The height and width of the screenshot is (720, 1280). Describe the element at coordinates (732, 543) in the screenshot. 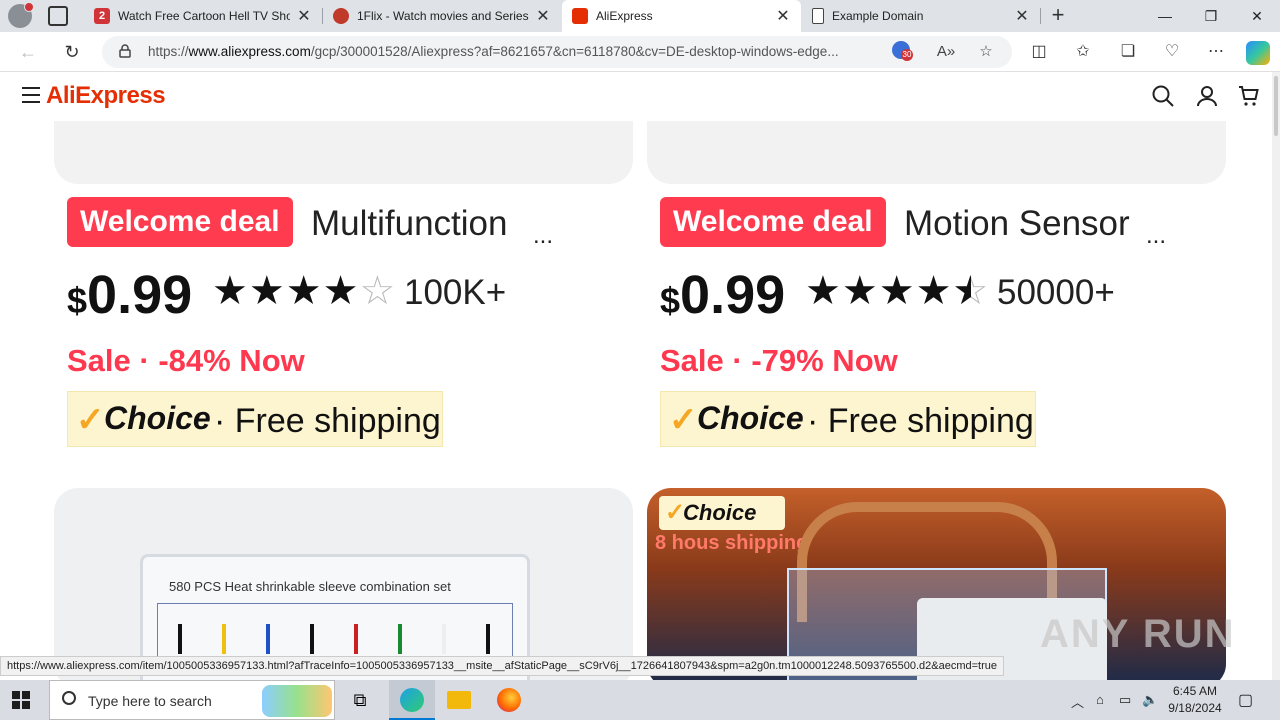

I see `lamp-shipping-label: 8 hous shipping` at that location.